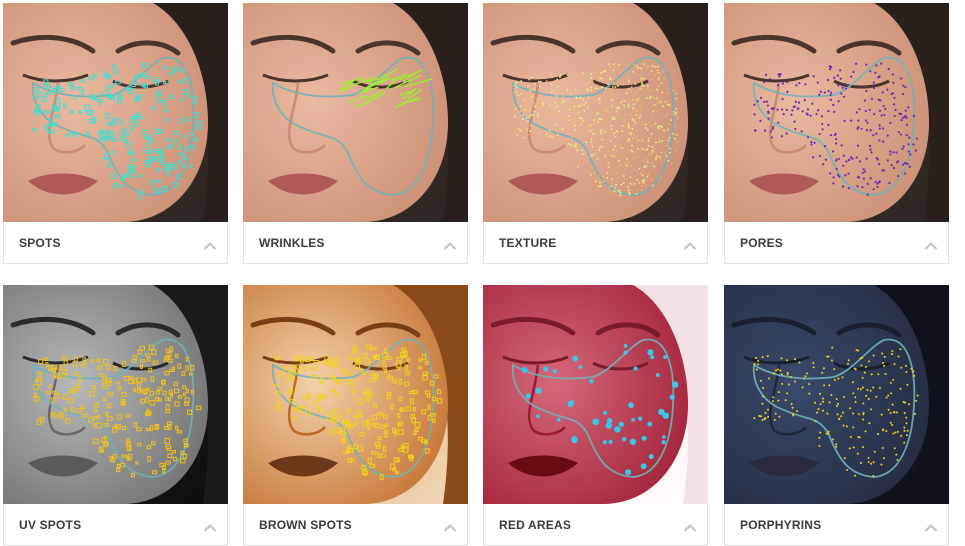 This screenshot has height=546, width=965. I want to click on card-toggle-bar: RED AREAS, so click(595, 525).